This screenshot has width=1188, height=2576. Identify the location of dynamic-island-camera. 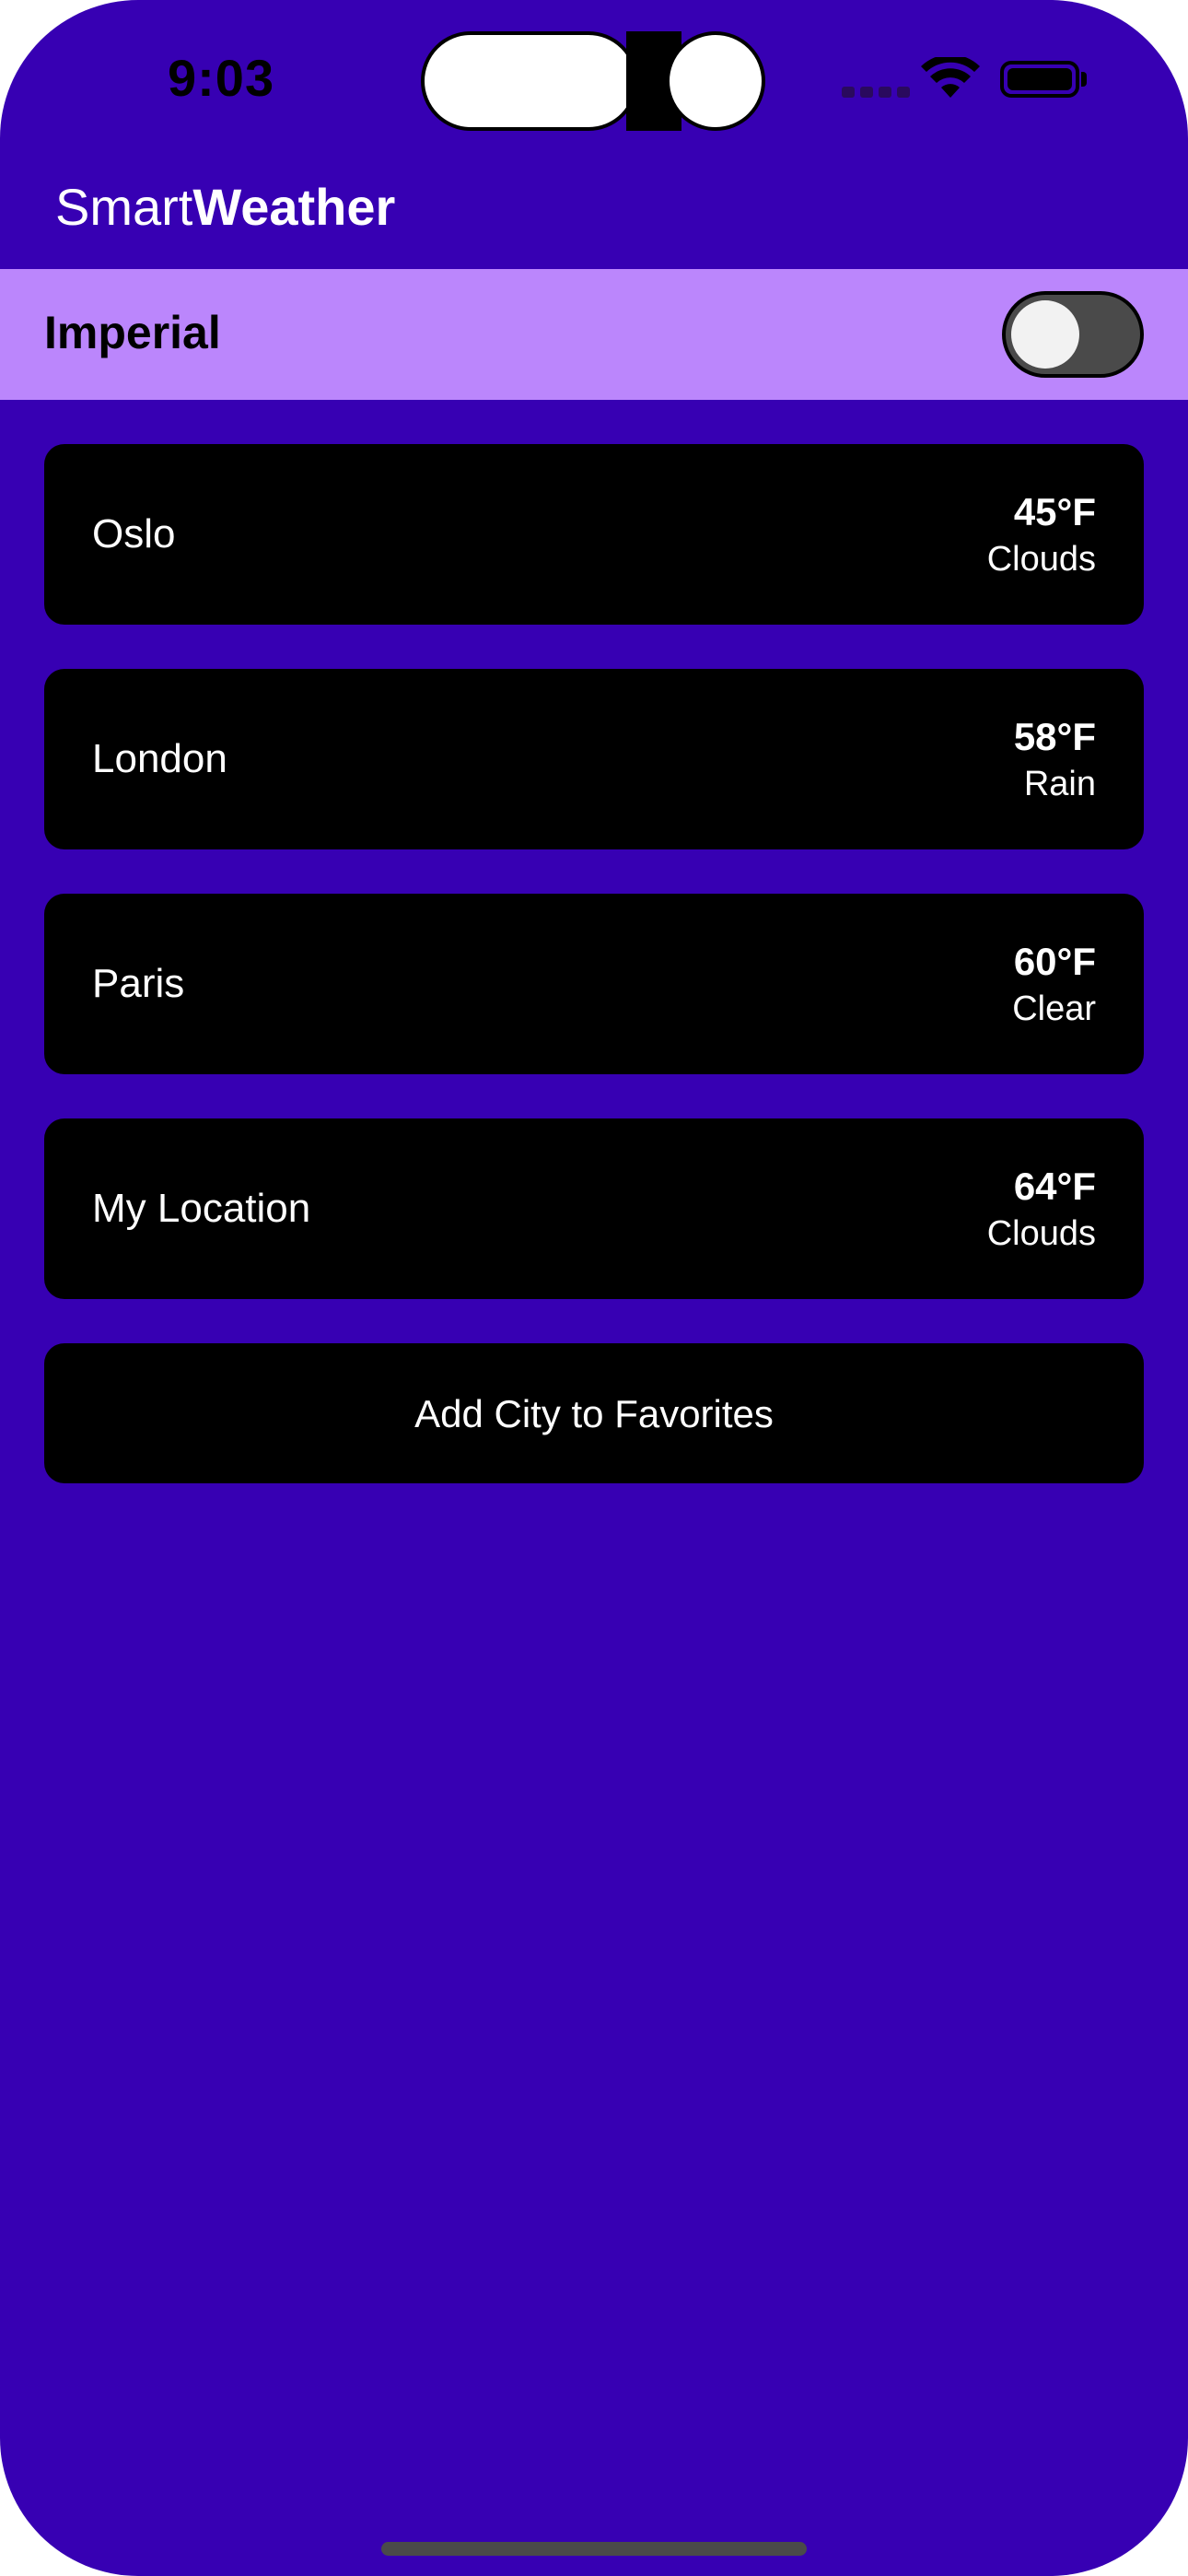
(715, 81).